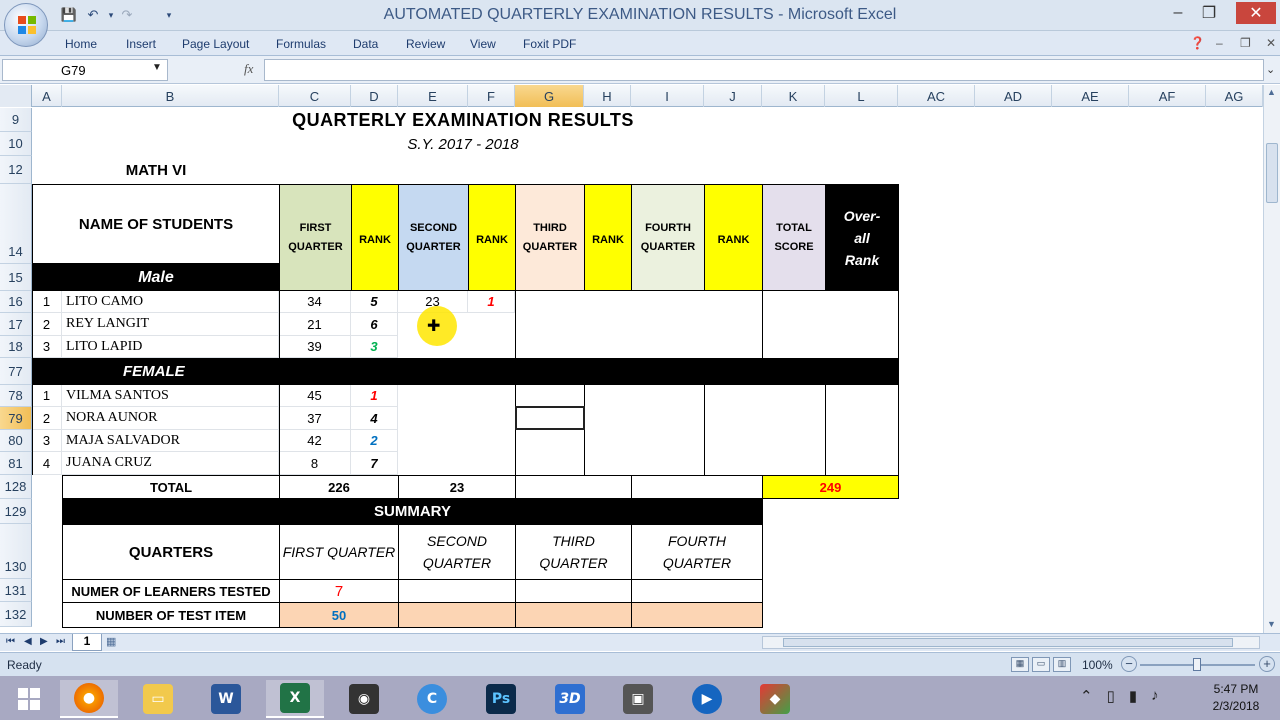 This screenshot has width=1280, height=720. I want to click on ribbon-close-icon: ✕, so click(1271, 43).